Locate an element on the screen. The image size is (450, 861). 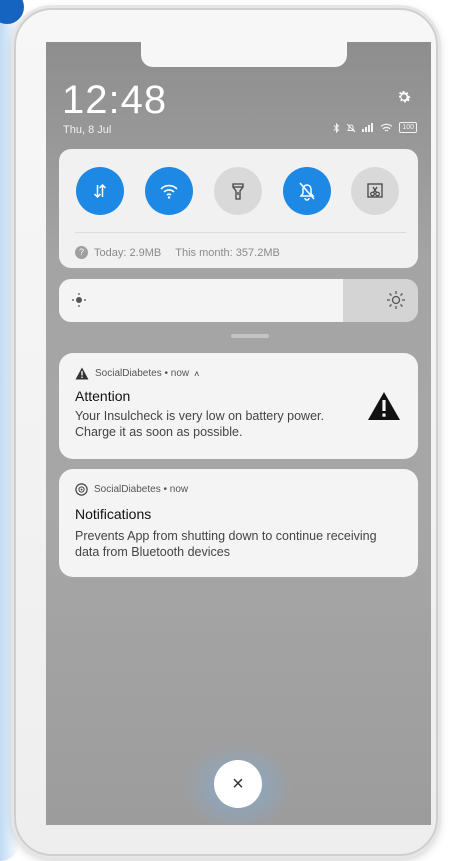
screenshot-icon is located at coordinates (375, 190).